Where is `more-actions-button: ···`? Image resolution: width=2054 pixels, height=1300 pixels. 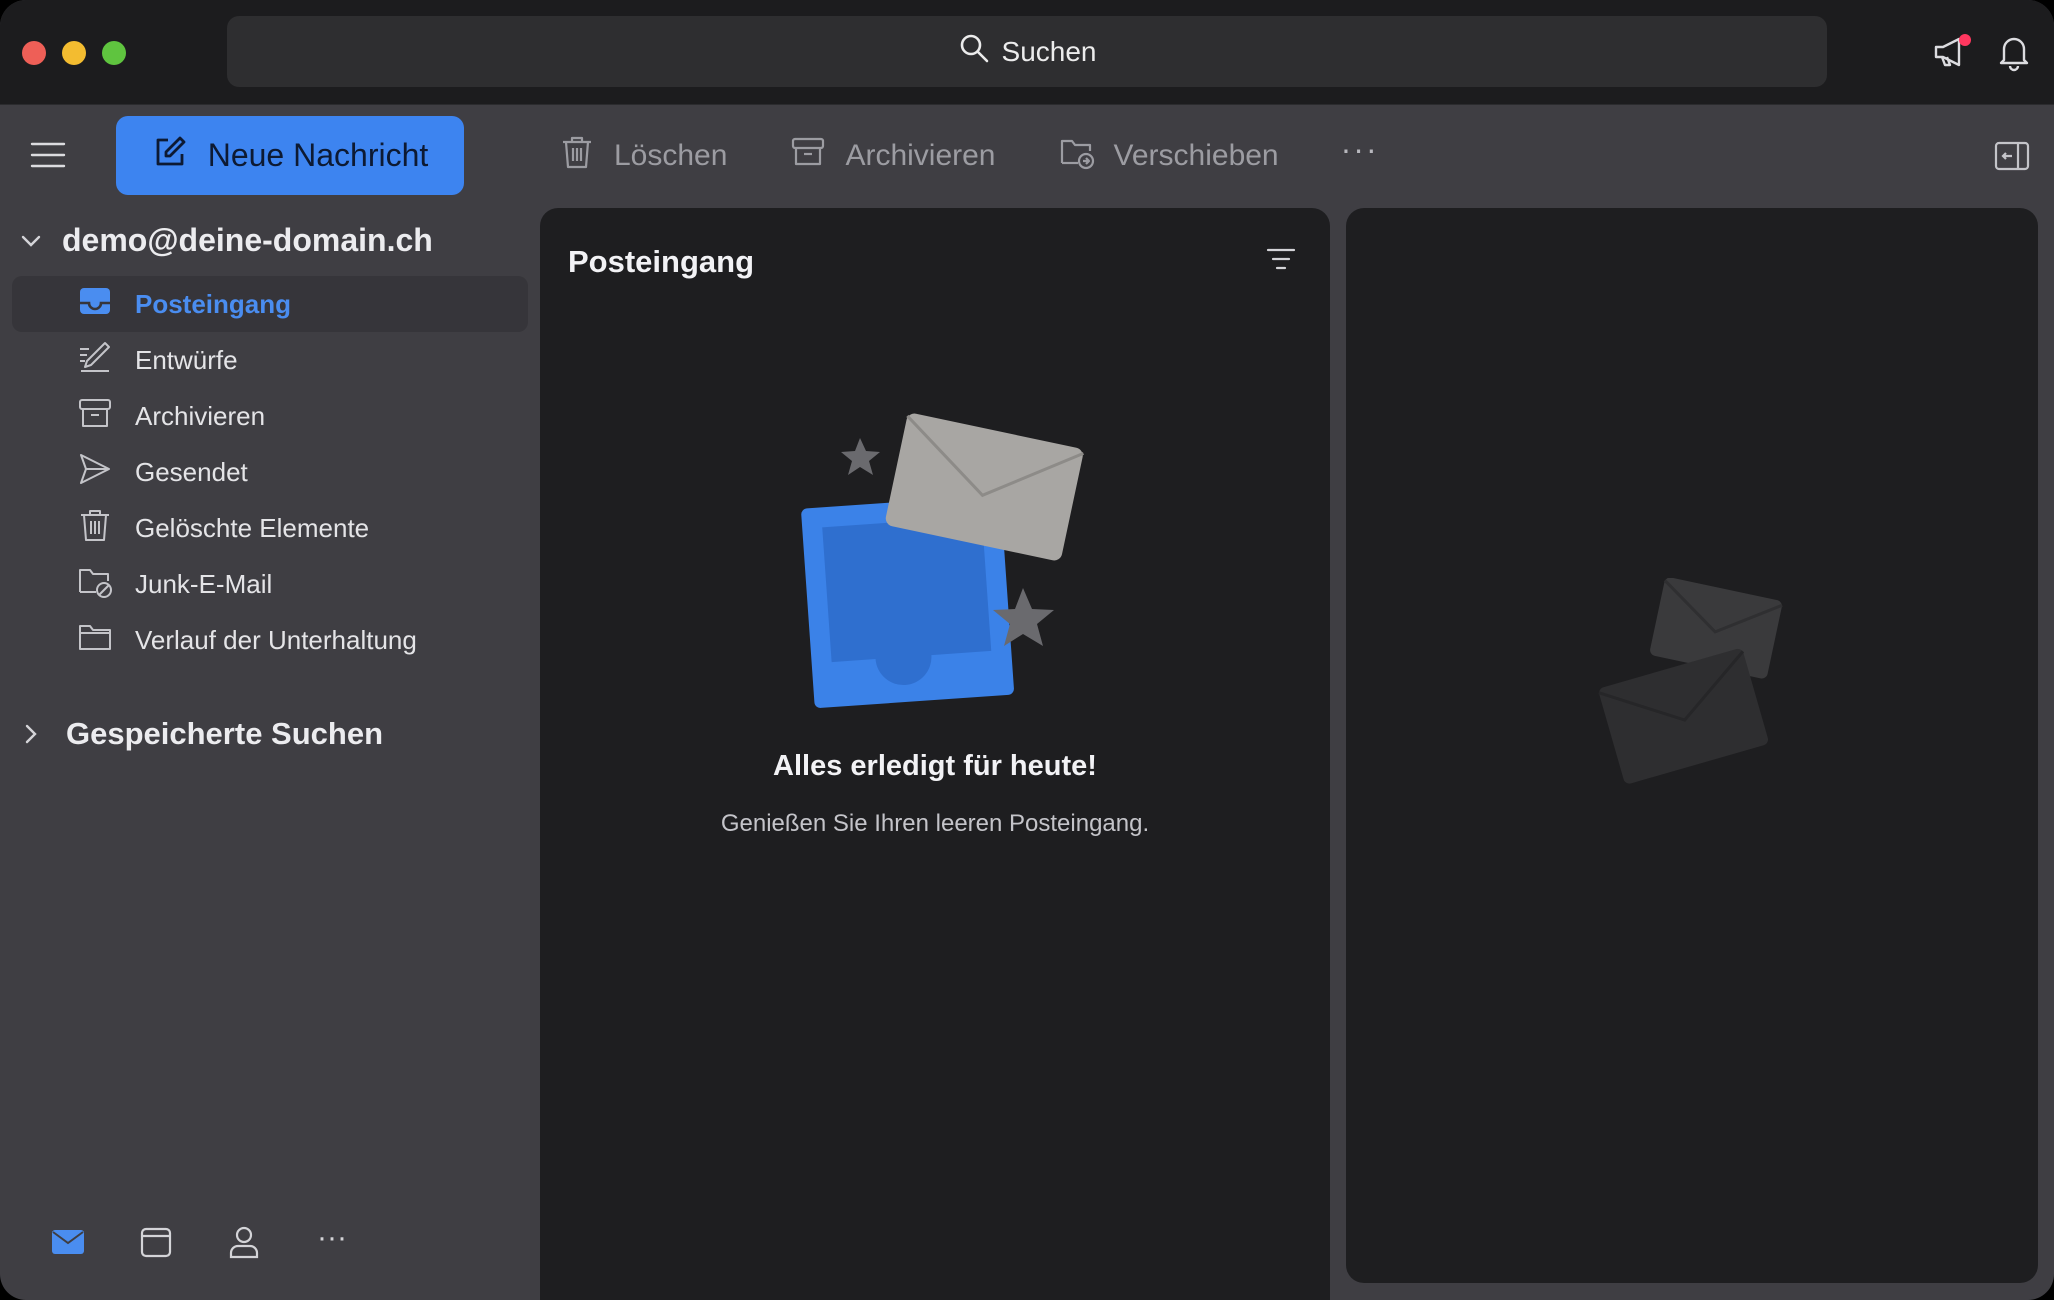
more-actions-button: ··· is located at coordinates (1360, 149).